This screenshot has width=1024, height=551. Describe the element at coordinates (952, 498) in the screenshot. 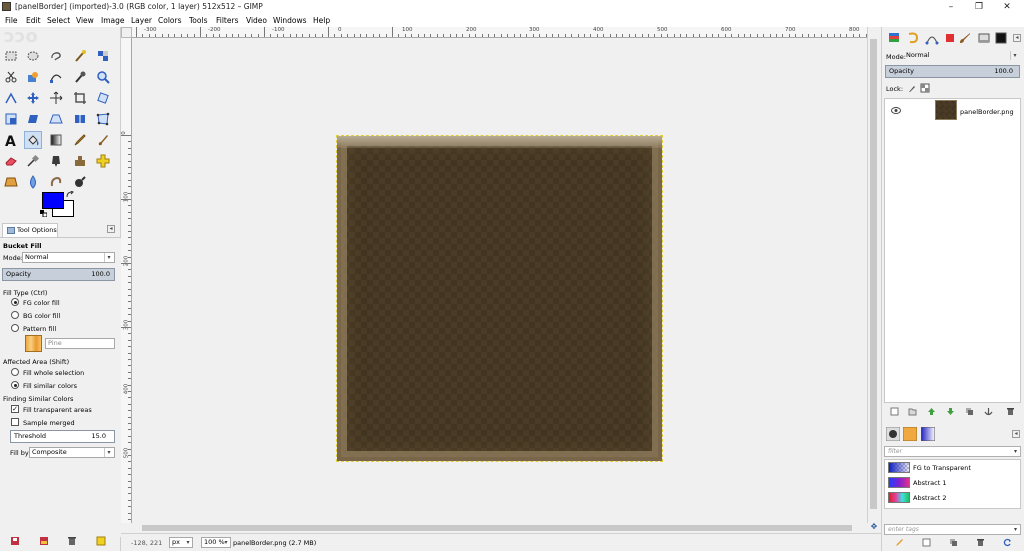

I see `gradient-item: Abstract 2` at that location.